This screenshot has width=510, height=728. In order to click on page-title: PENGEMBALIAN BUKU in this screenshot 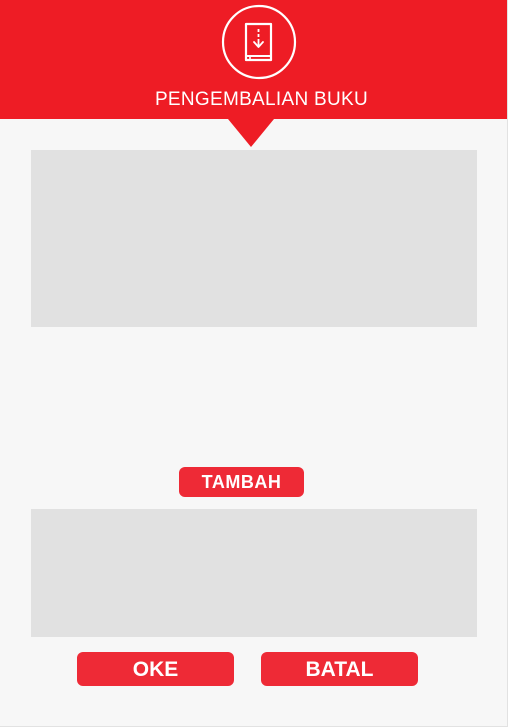, I will do `click(261, 99)`.